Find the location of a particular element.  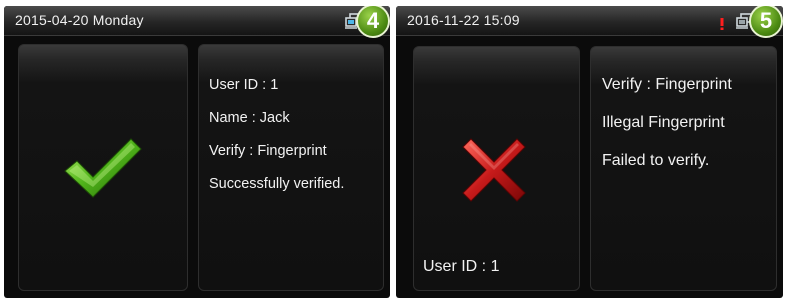

step-badge: 5 is located at coordinates (766, 22).